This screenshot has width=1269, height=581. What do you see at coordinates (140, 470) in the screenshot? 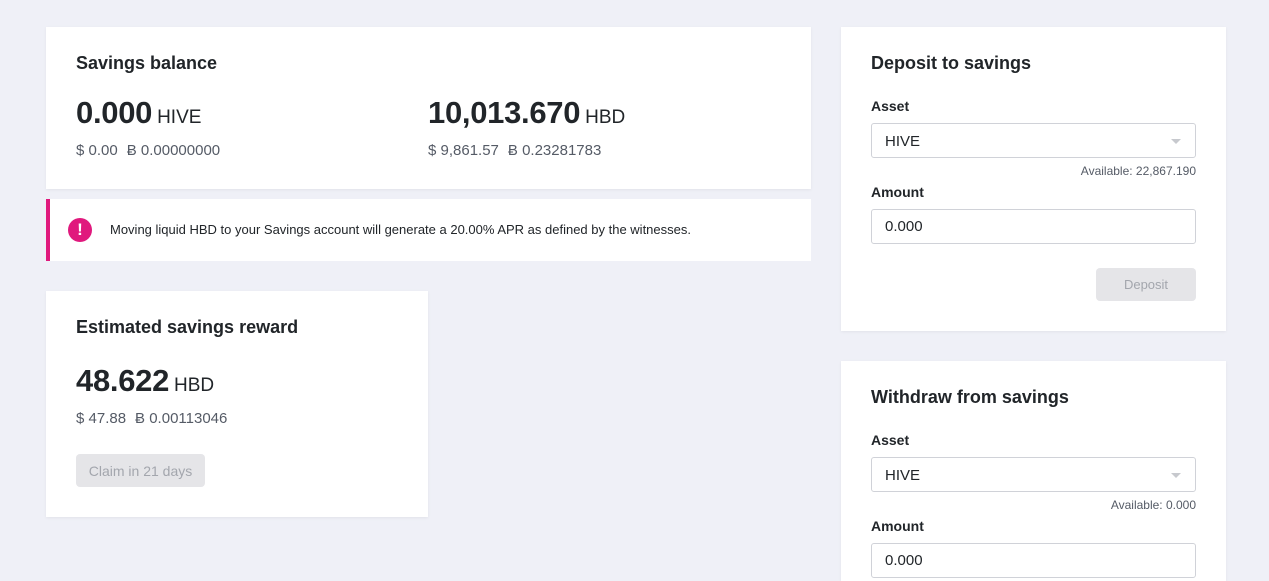
I see `claim-button: Claim in 21 days` at bounding box center [140, 470].